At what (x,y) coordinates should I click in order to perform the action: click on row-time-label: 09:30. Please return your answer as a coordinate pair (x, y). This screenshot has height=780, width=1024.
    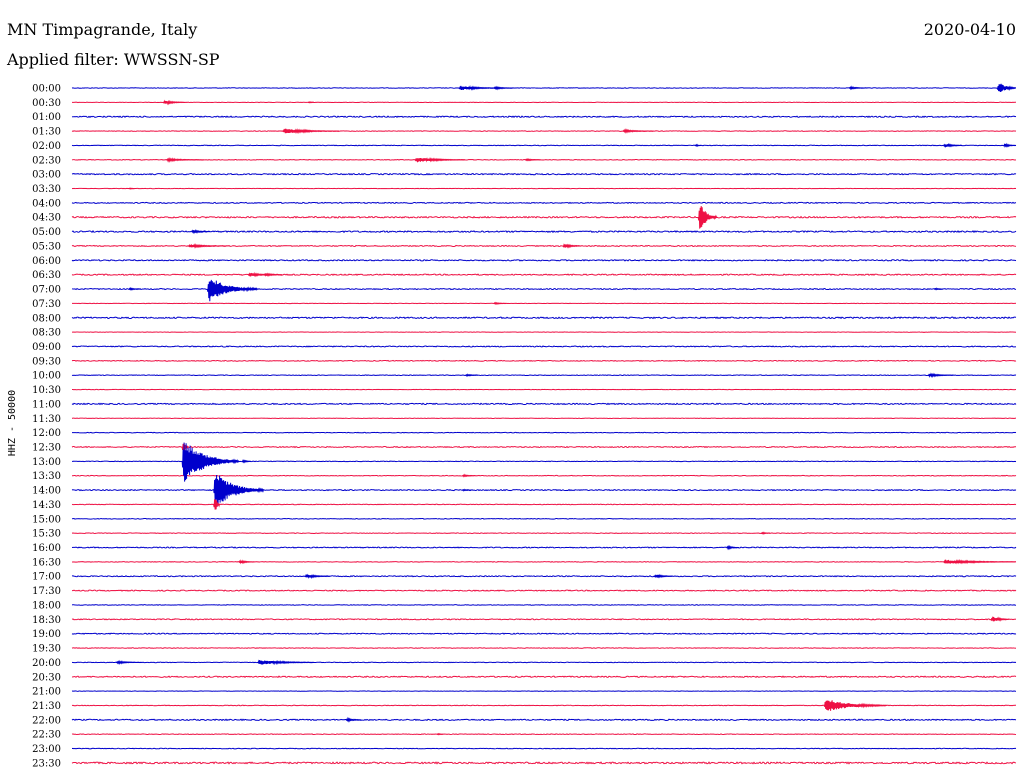
    Looking at the image, I should click on (46, 361).